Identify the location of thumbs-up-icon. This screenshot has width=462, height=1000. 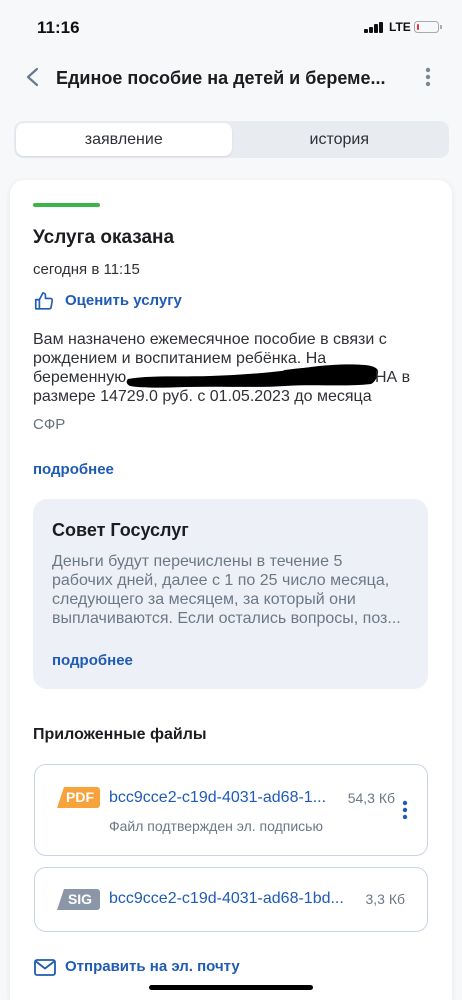
(44, 301).